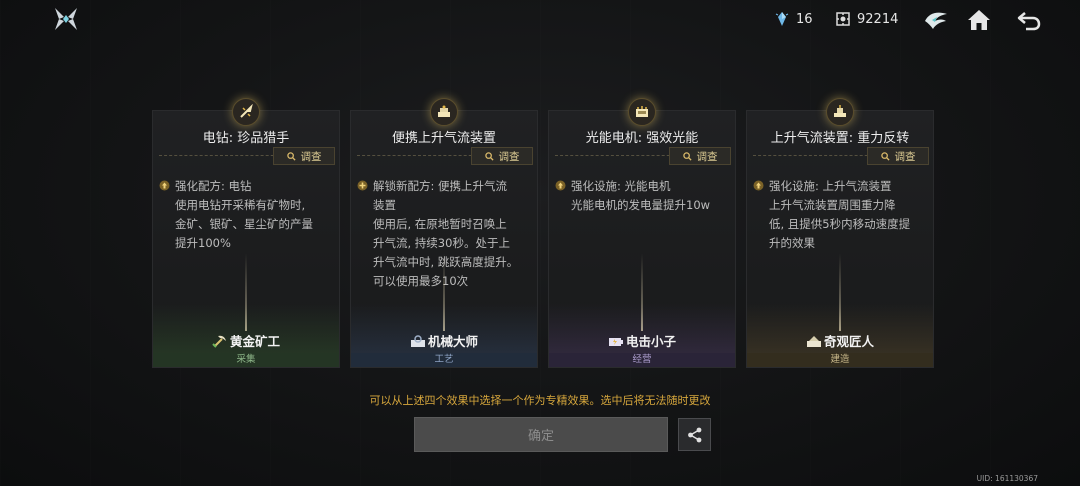  What do you see at coordinates (936, 20) in the screenshot?
I see `faction-emblem-icon` at bounding box center [936, 20].